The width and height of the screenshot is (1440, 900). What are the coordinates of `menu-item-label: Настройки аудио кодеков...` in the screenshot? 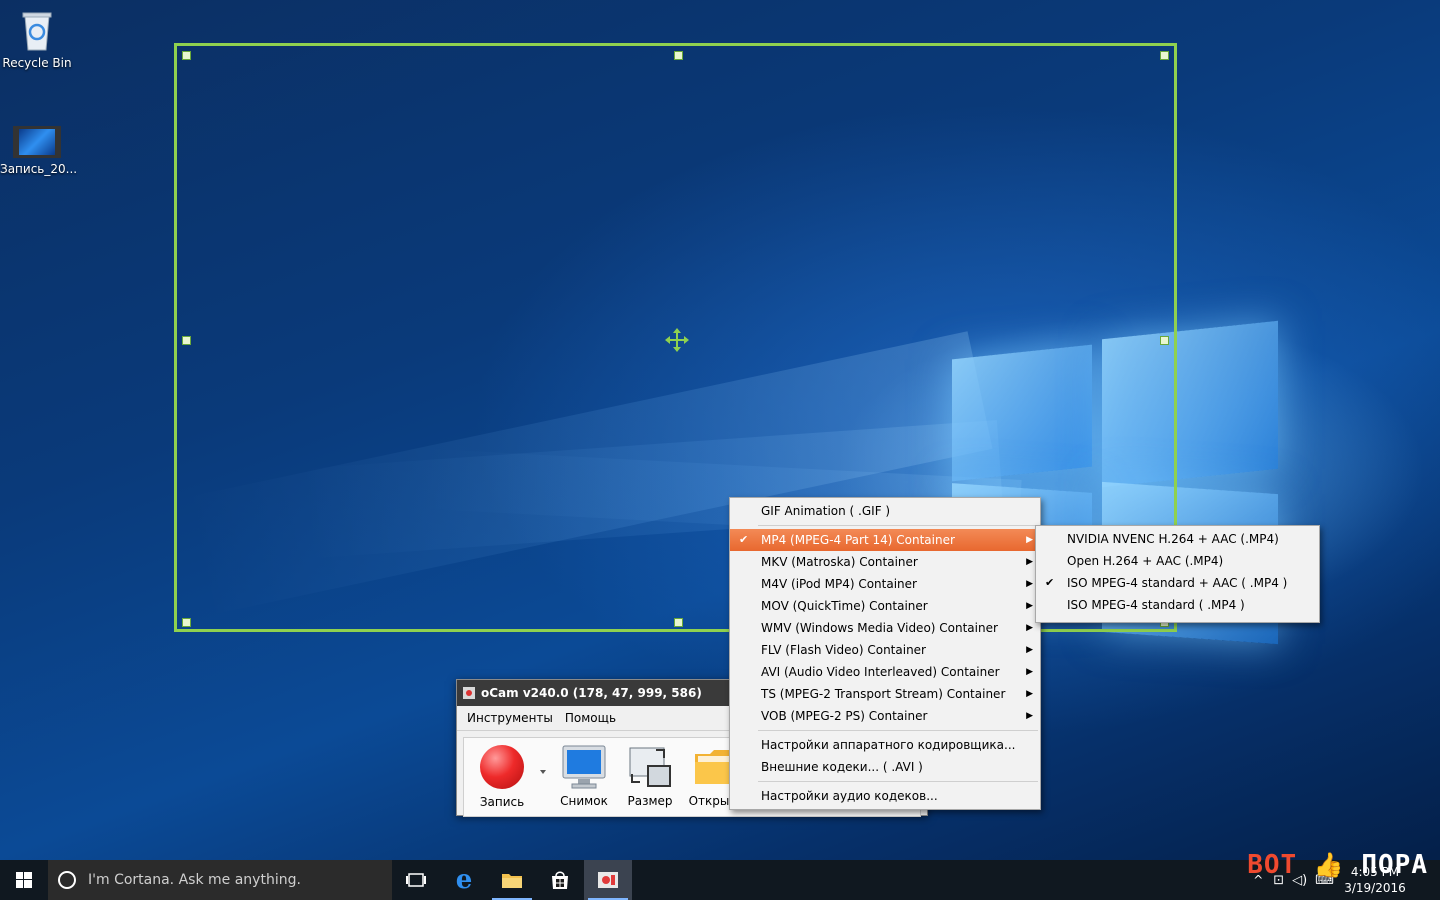 It's located at (849, 796).